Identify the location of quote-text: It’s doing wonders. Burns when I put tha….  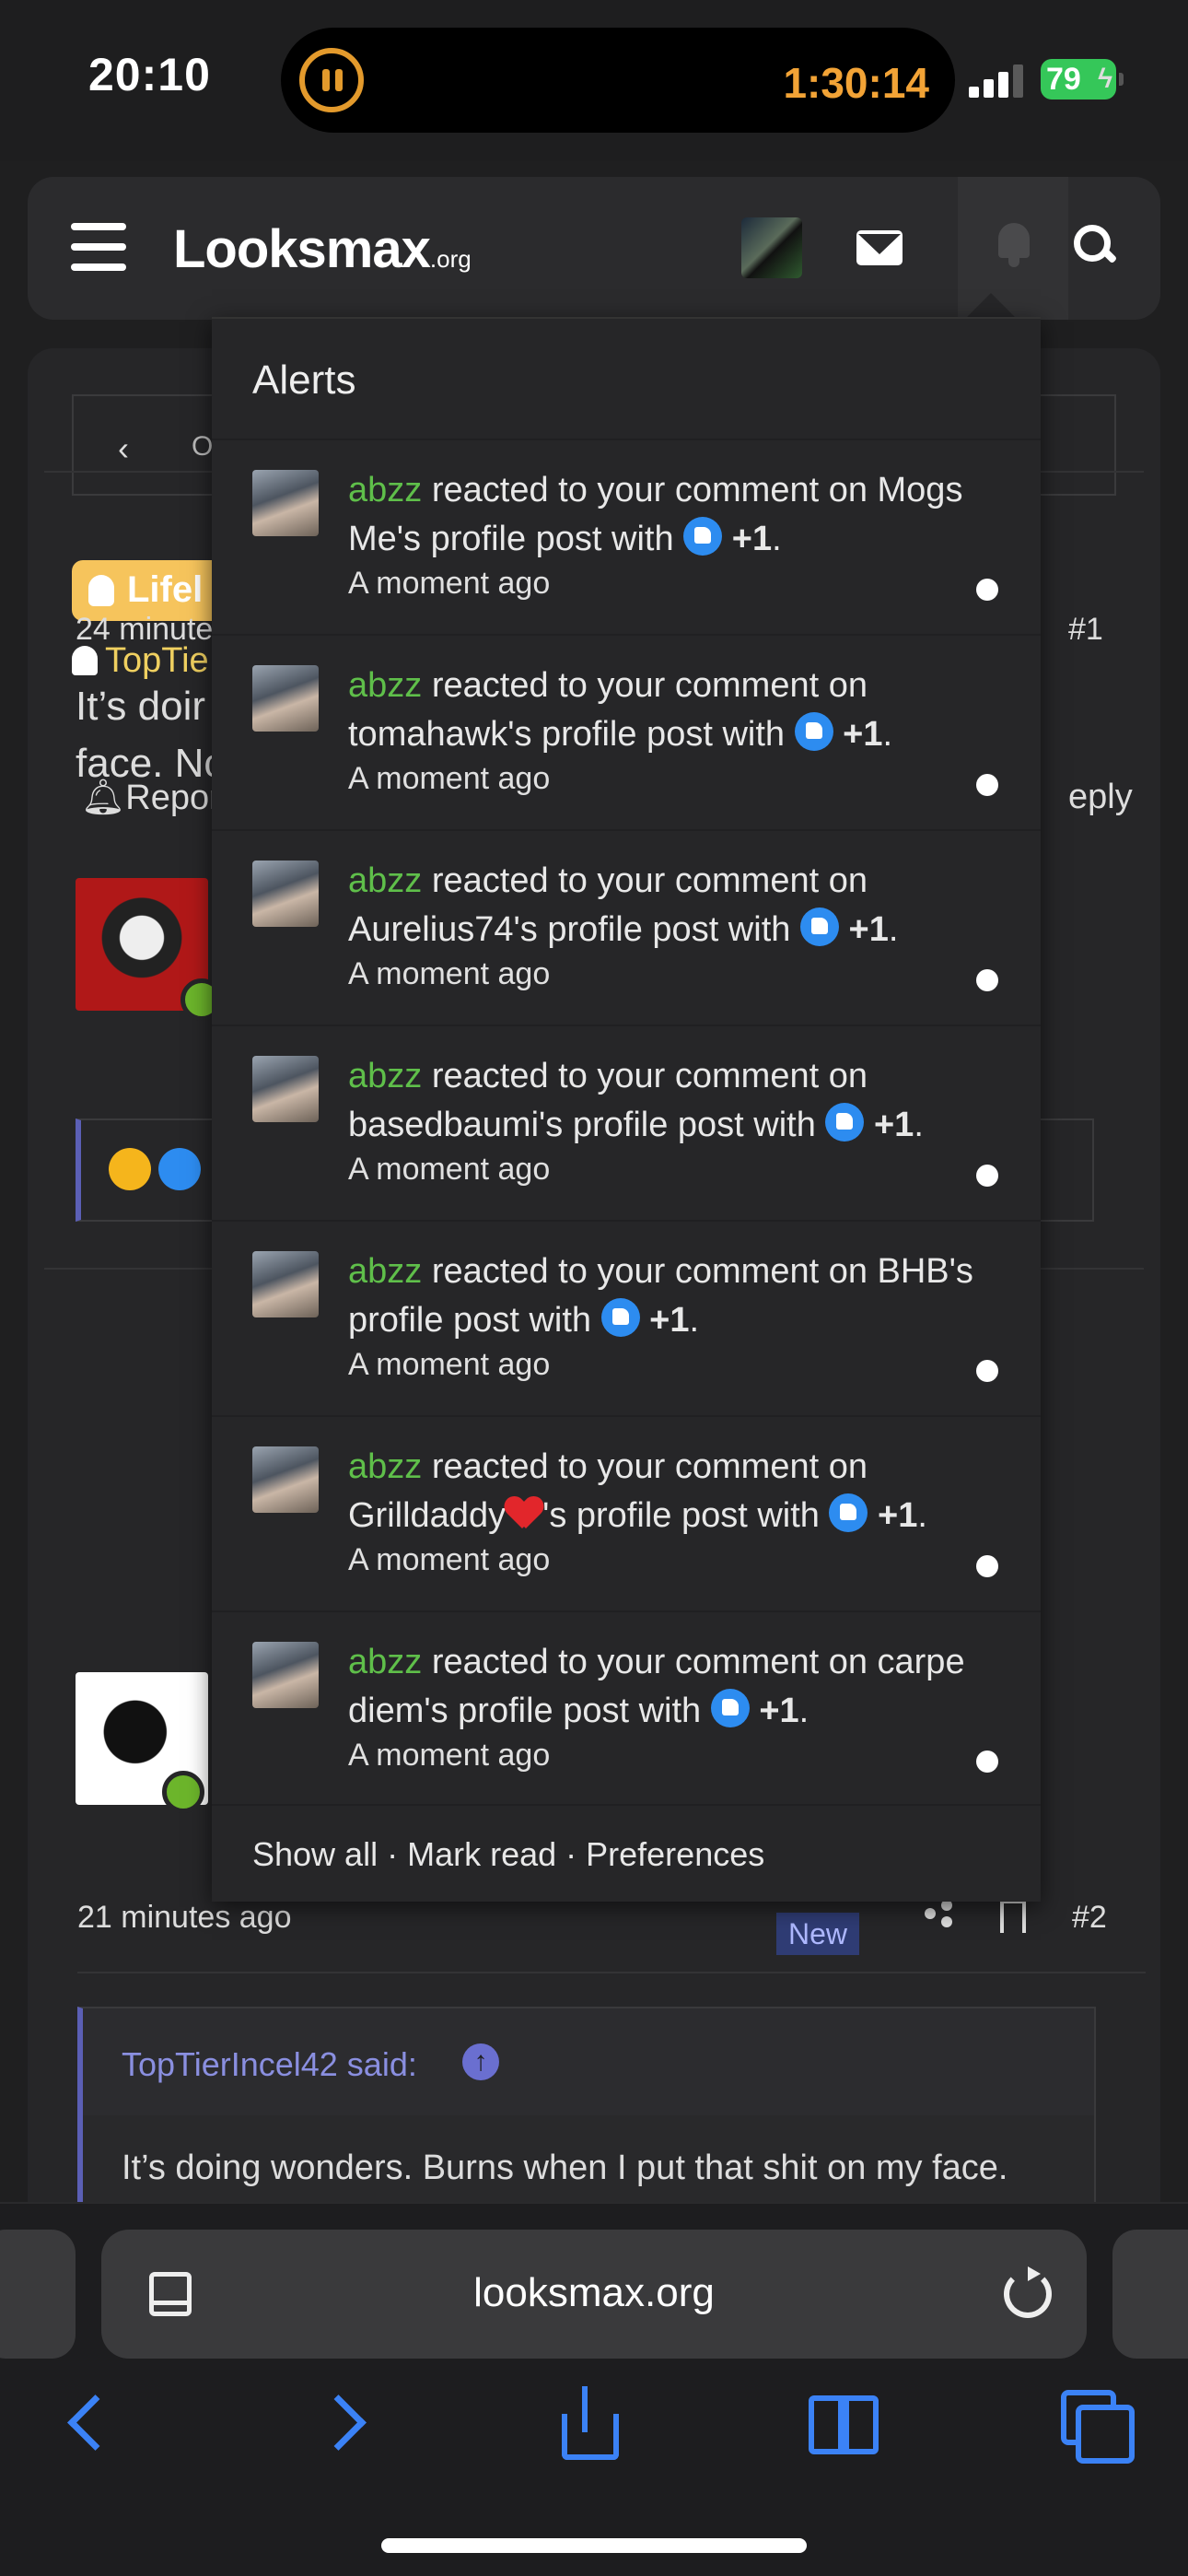
(565, 2168).